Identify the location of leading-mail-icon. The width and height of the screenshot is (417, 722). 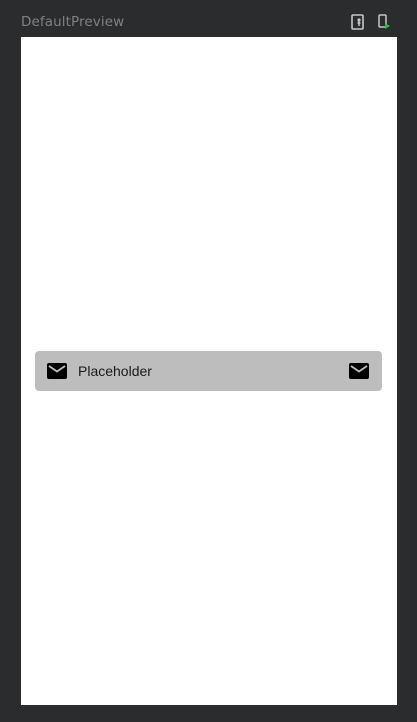
(57, 371).